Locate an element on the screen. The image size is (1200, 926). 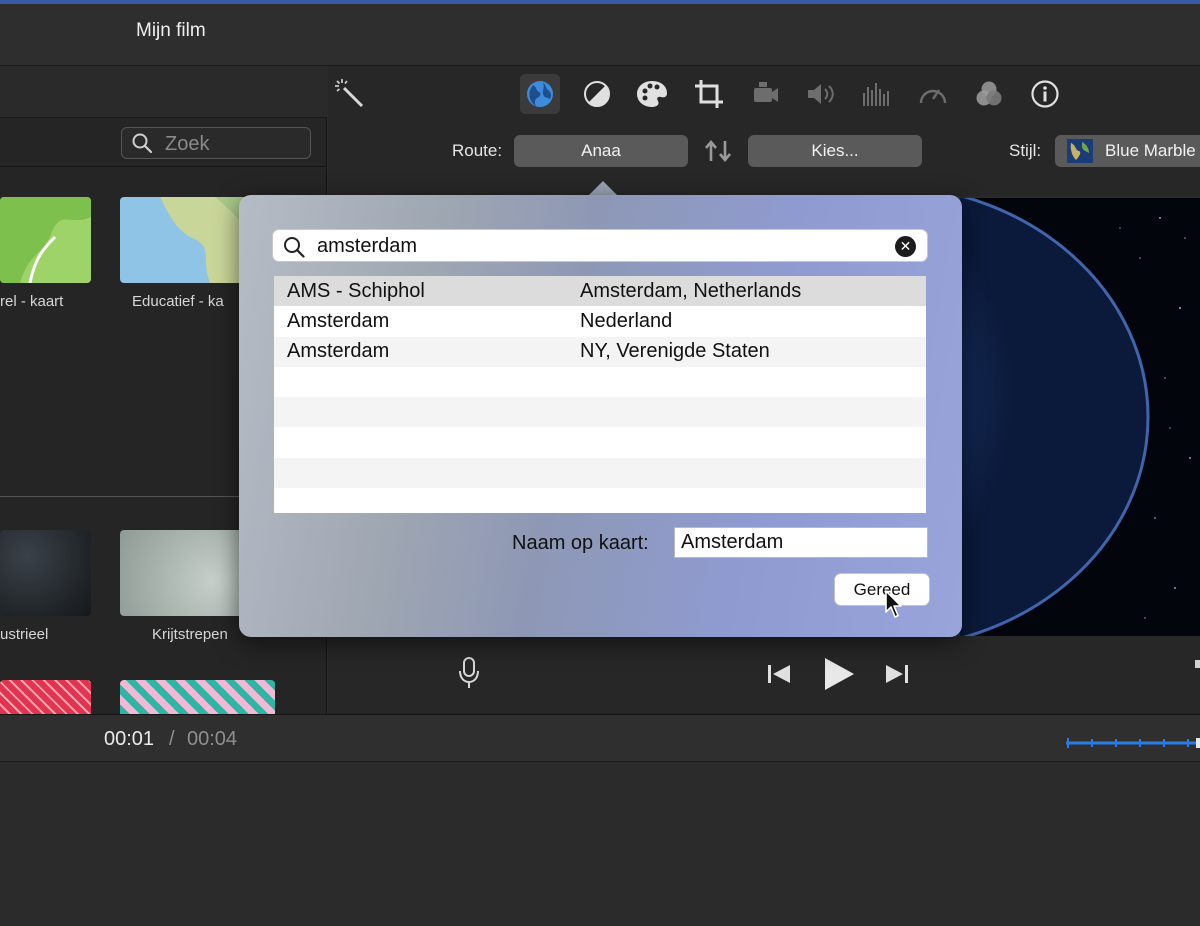
info-button is located at coordinates (1045, 94).